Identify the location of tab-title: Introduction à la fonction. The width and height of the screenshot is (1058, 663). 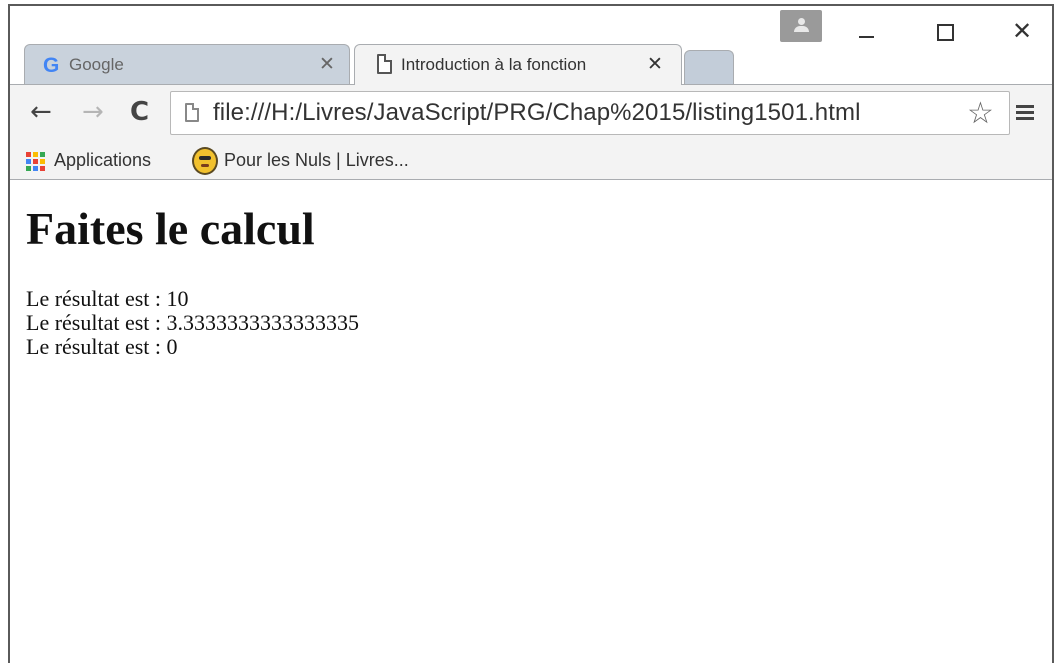
(494, 64).